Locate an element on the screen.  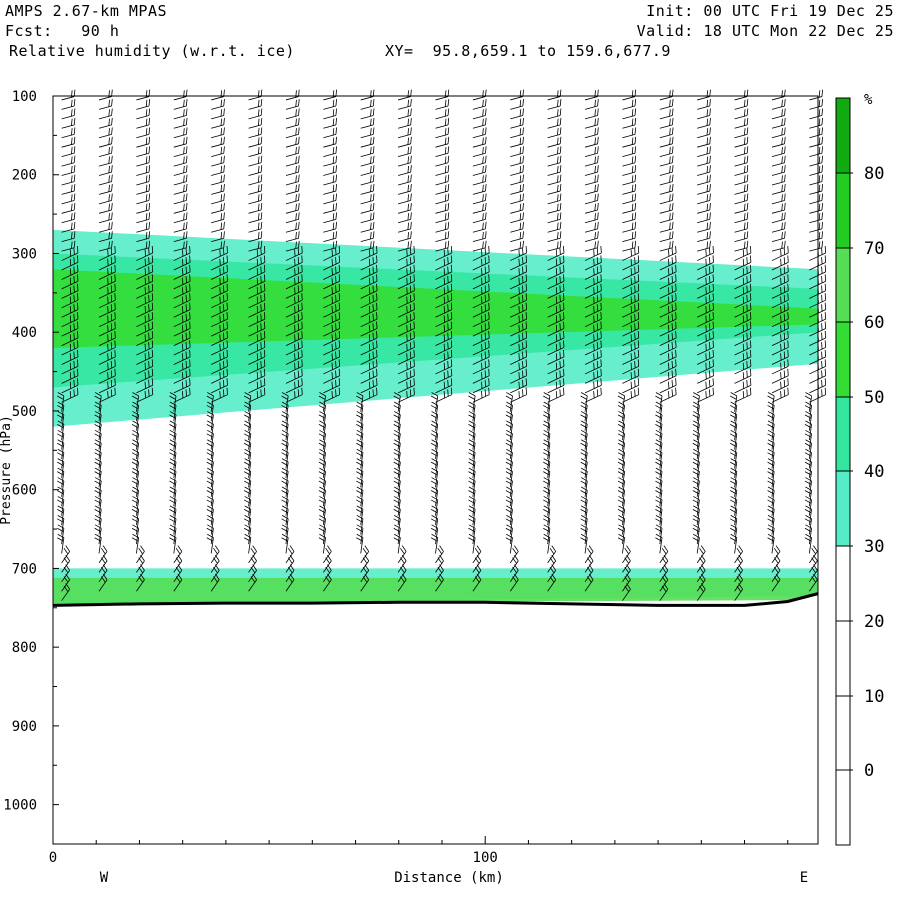
y-axis-title: Pressure (hPa) is located at coordinates (7, 470).